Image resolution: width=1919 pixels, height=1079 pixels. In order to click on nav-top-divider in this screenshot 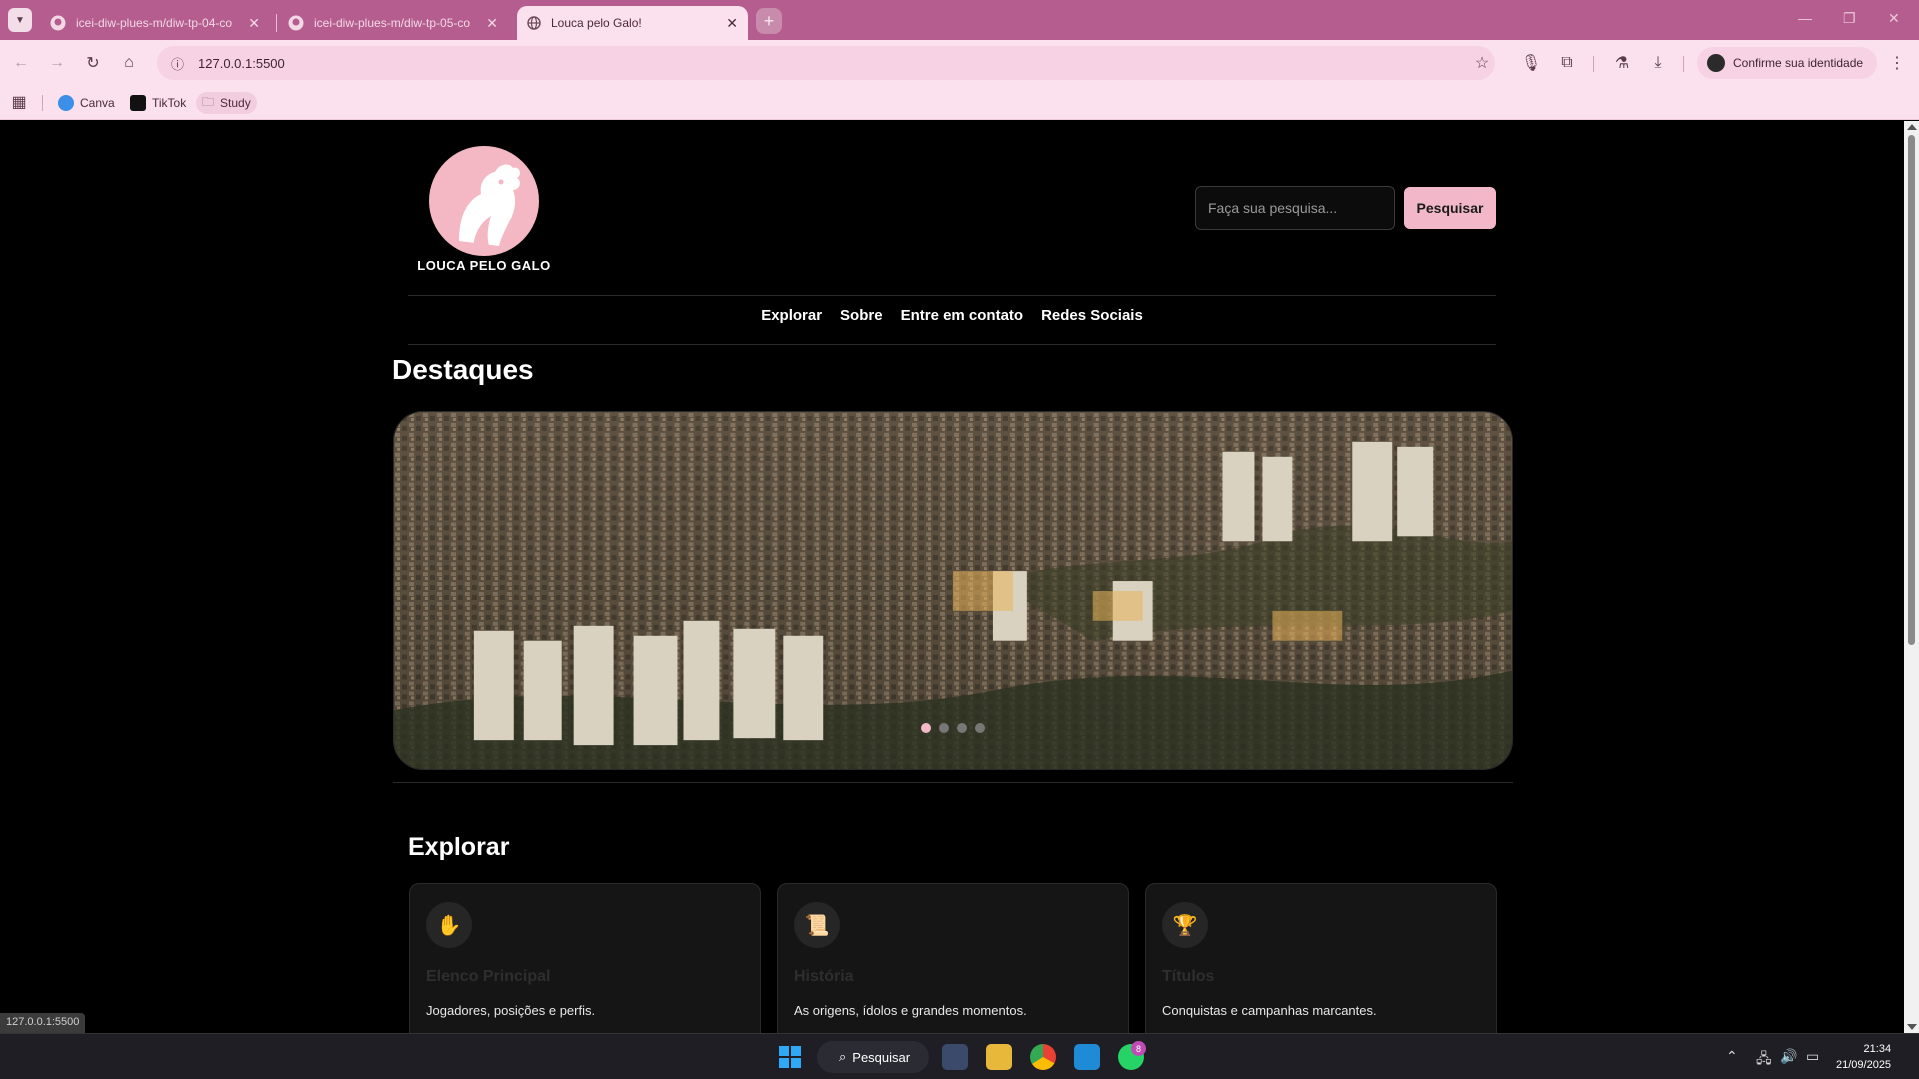, I will do `click(952, 295)`.